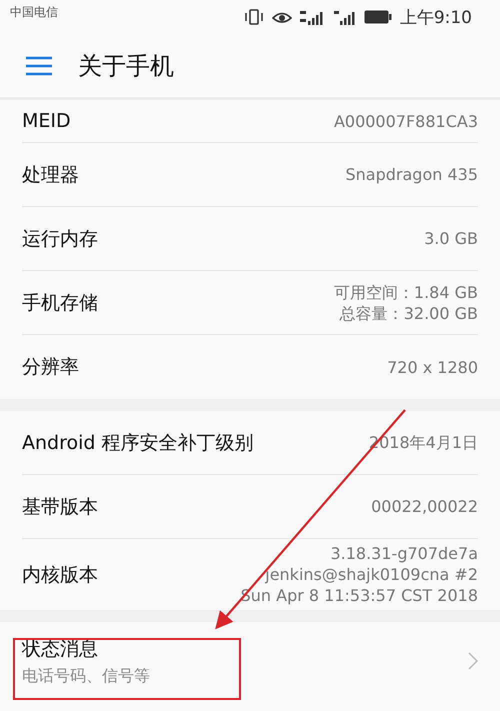 This screenshot has width=500, height=711. Describe the element at coordinates (50, 175) in the screenshot. I see `setting-label: 处理器` at that location.